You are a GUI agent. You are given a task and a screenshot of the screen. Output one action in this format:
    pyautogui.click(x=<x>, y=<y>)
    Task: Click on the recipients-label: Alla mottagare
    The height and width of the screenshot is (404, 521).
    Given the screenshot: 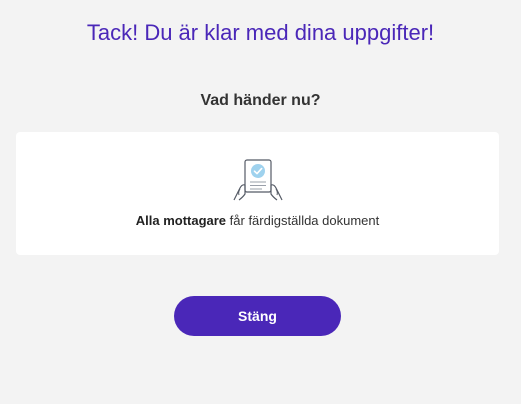 What is the action you would take?
    pyautogui.click(x=181, y=220)
    